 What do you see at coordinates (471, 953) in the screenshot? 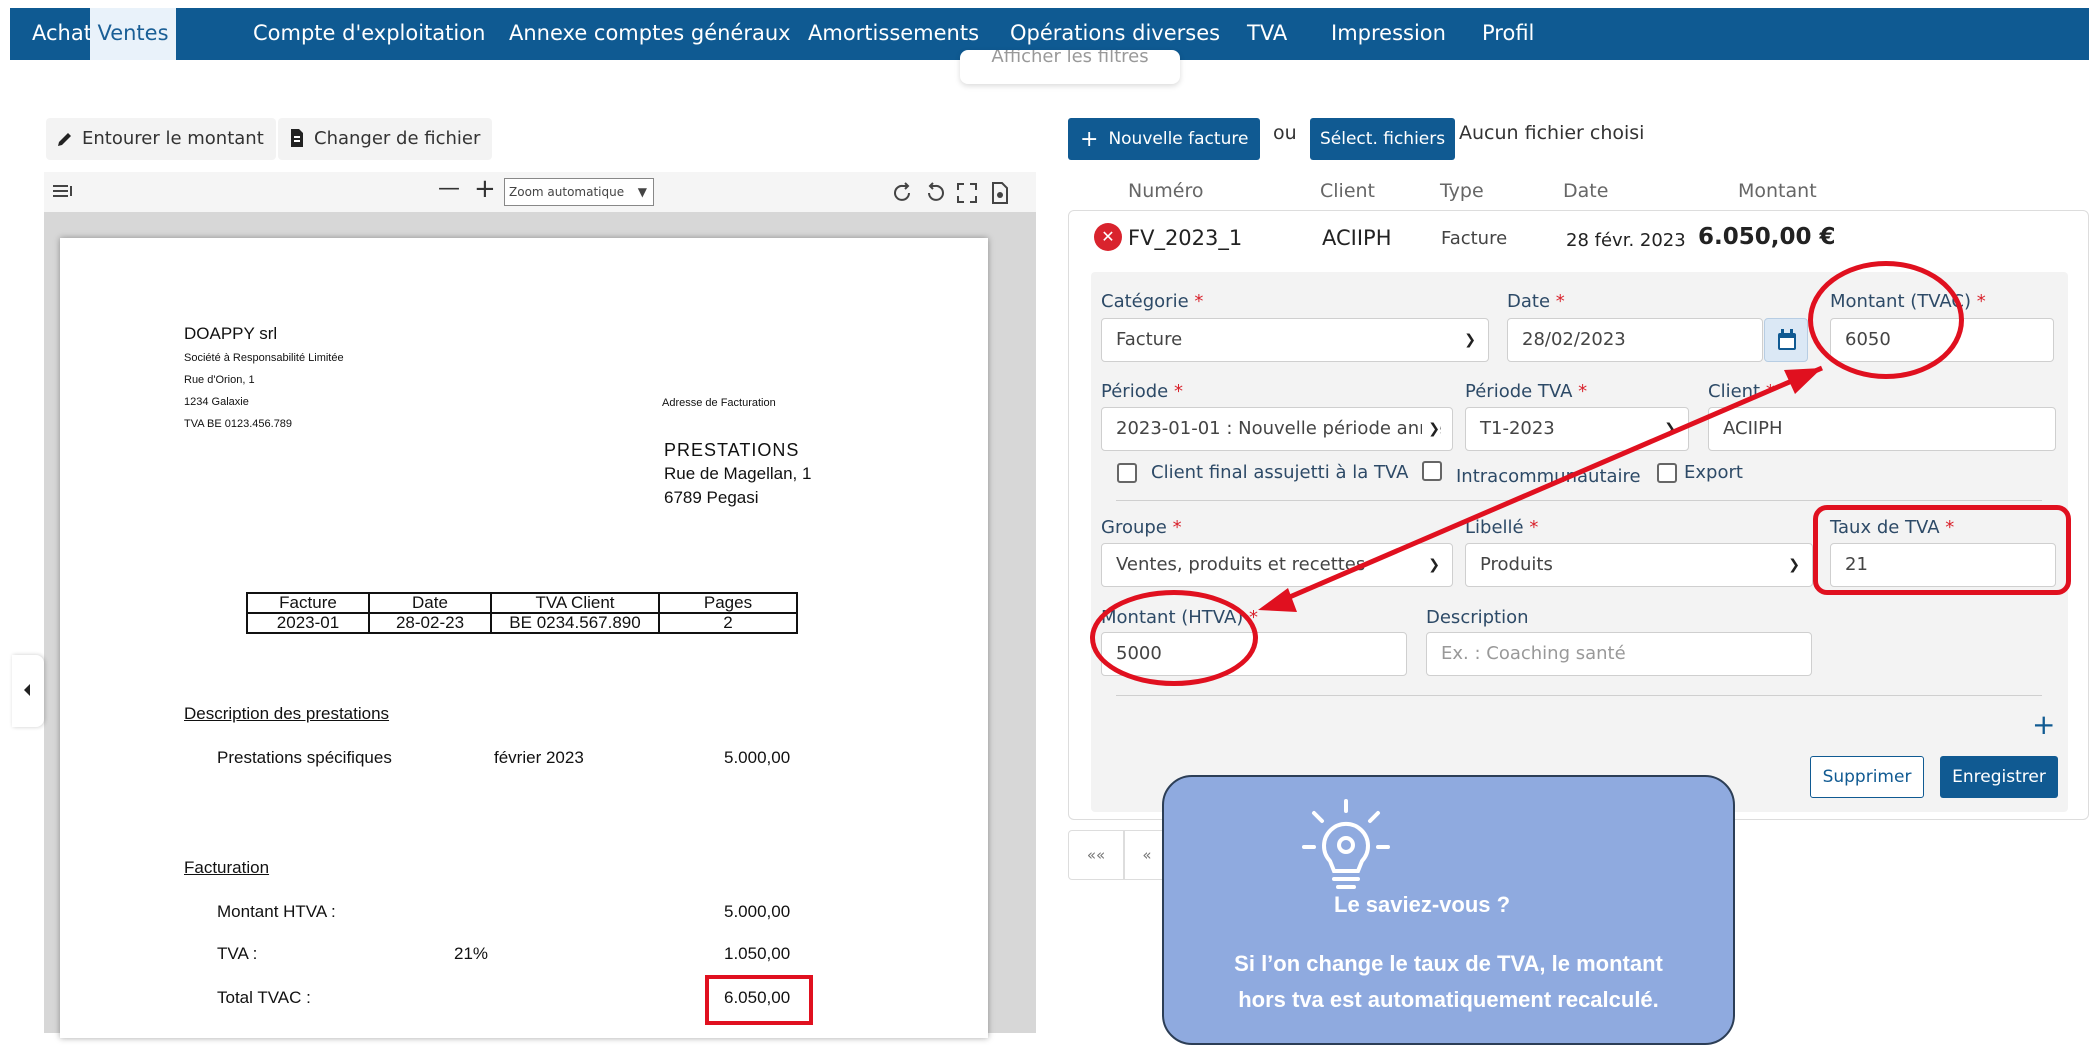
I see `doc-tva-rate: 21%` at bounding box center [471, 953].